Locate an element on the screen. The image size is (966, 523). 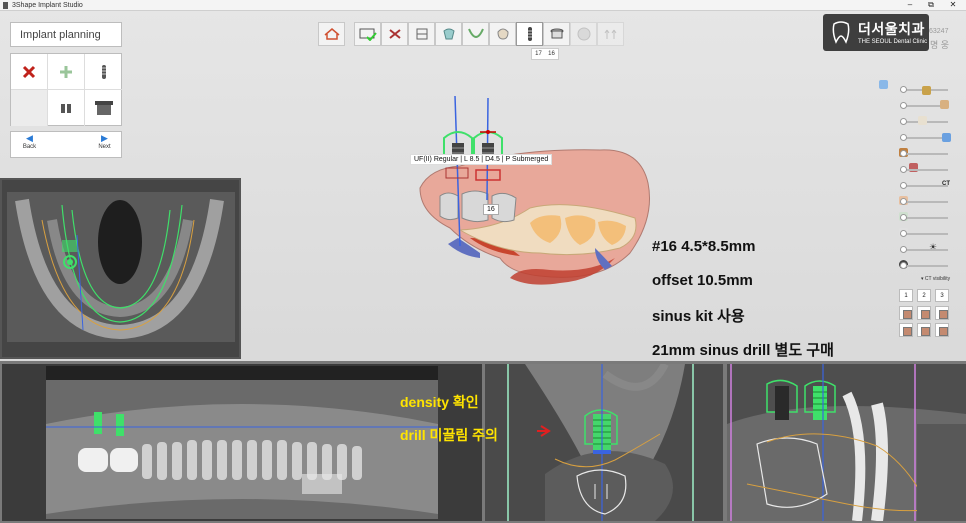
empty-tool-slot is located at coordinates (29, 108).